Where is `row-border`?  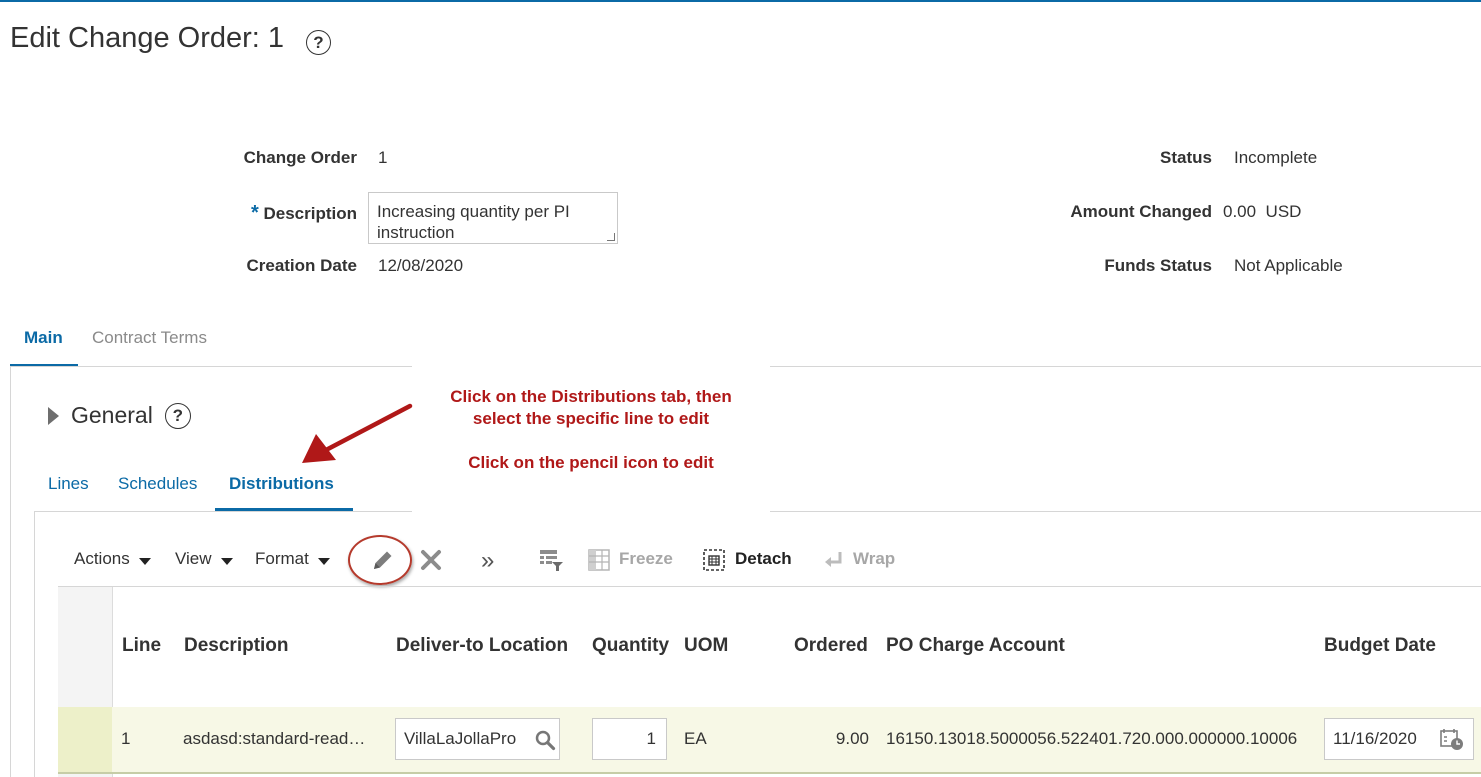
row-border is located at coordinates (769, 773).